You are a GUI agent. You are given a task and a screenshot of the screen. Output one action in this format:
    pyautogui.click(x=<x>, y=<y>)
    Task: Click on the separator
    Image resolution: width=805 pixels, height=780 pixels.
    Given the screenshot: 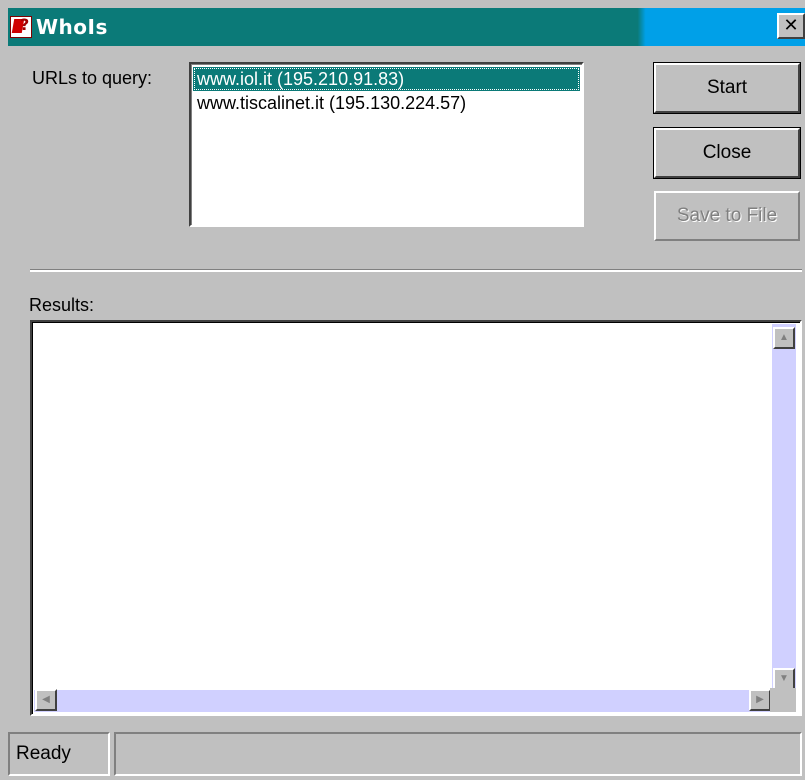 What is the action you would take?
    pyautogui.click(x=416, y=270)
    